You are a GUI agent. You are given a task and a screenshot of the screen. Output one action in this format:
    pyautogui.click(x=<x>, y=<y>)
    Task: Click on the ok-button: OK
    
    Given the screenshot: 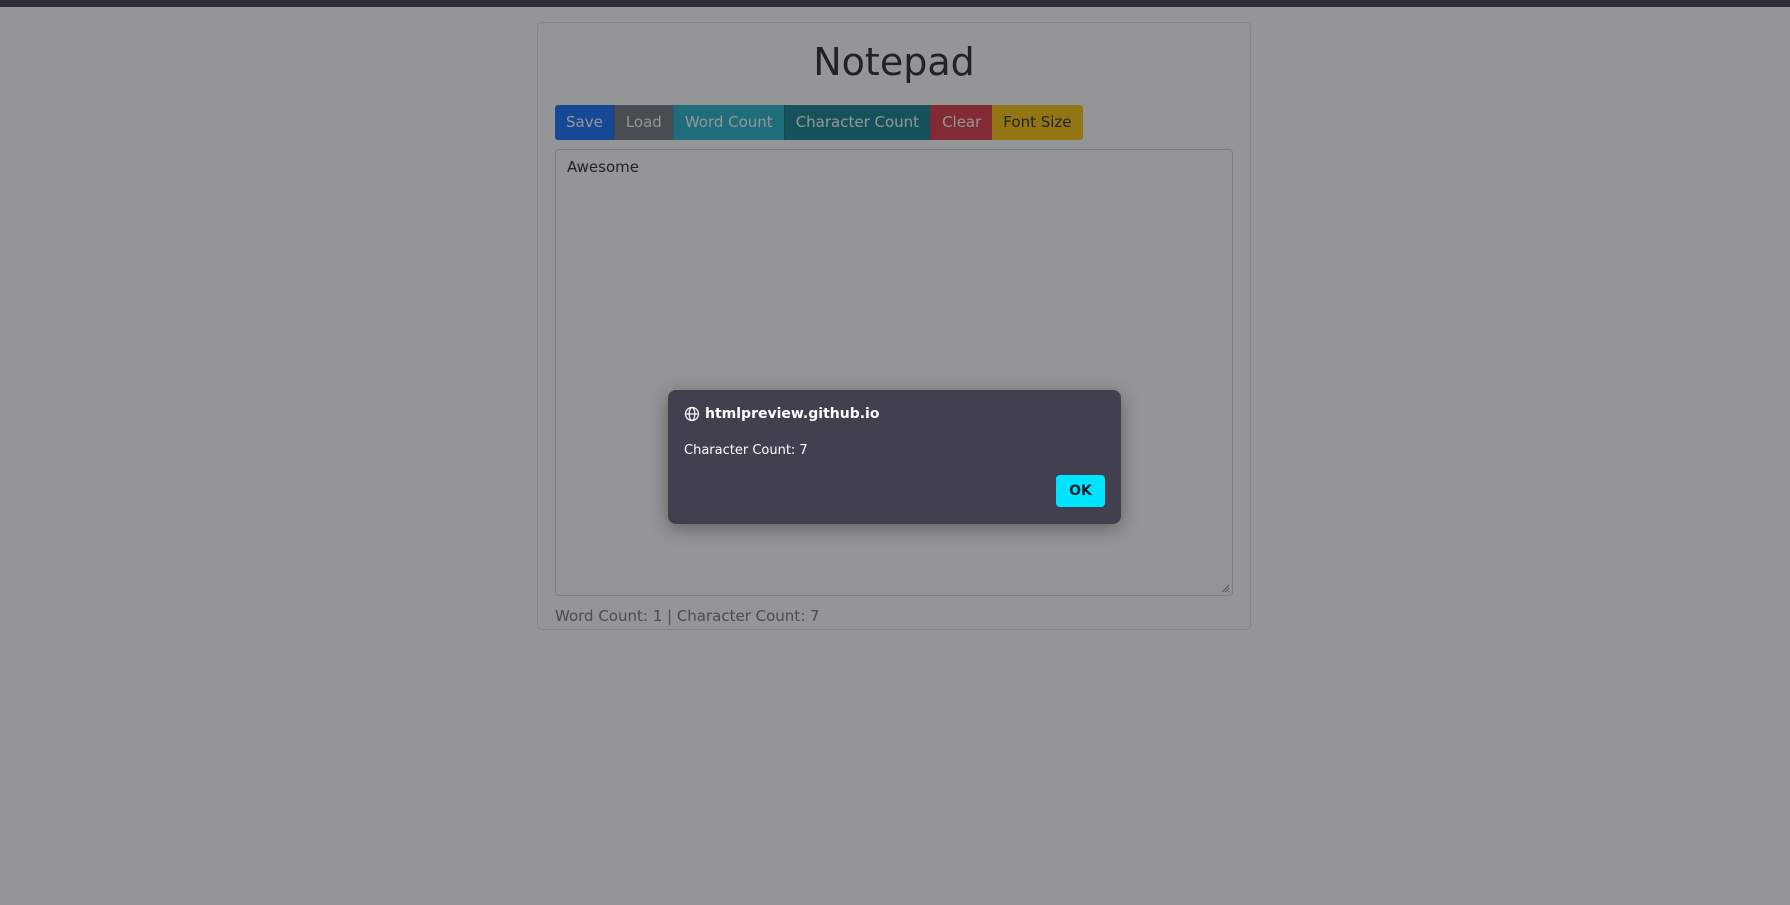 What is the action you would take?
    pyautogui.click(x=1080, y=491)
    